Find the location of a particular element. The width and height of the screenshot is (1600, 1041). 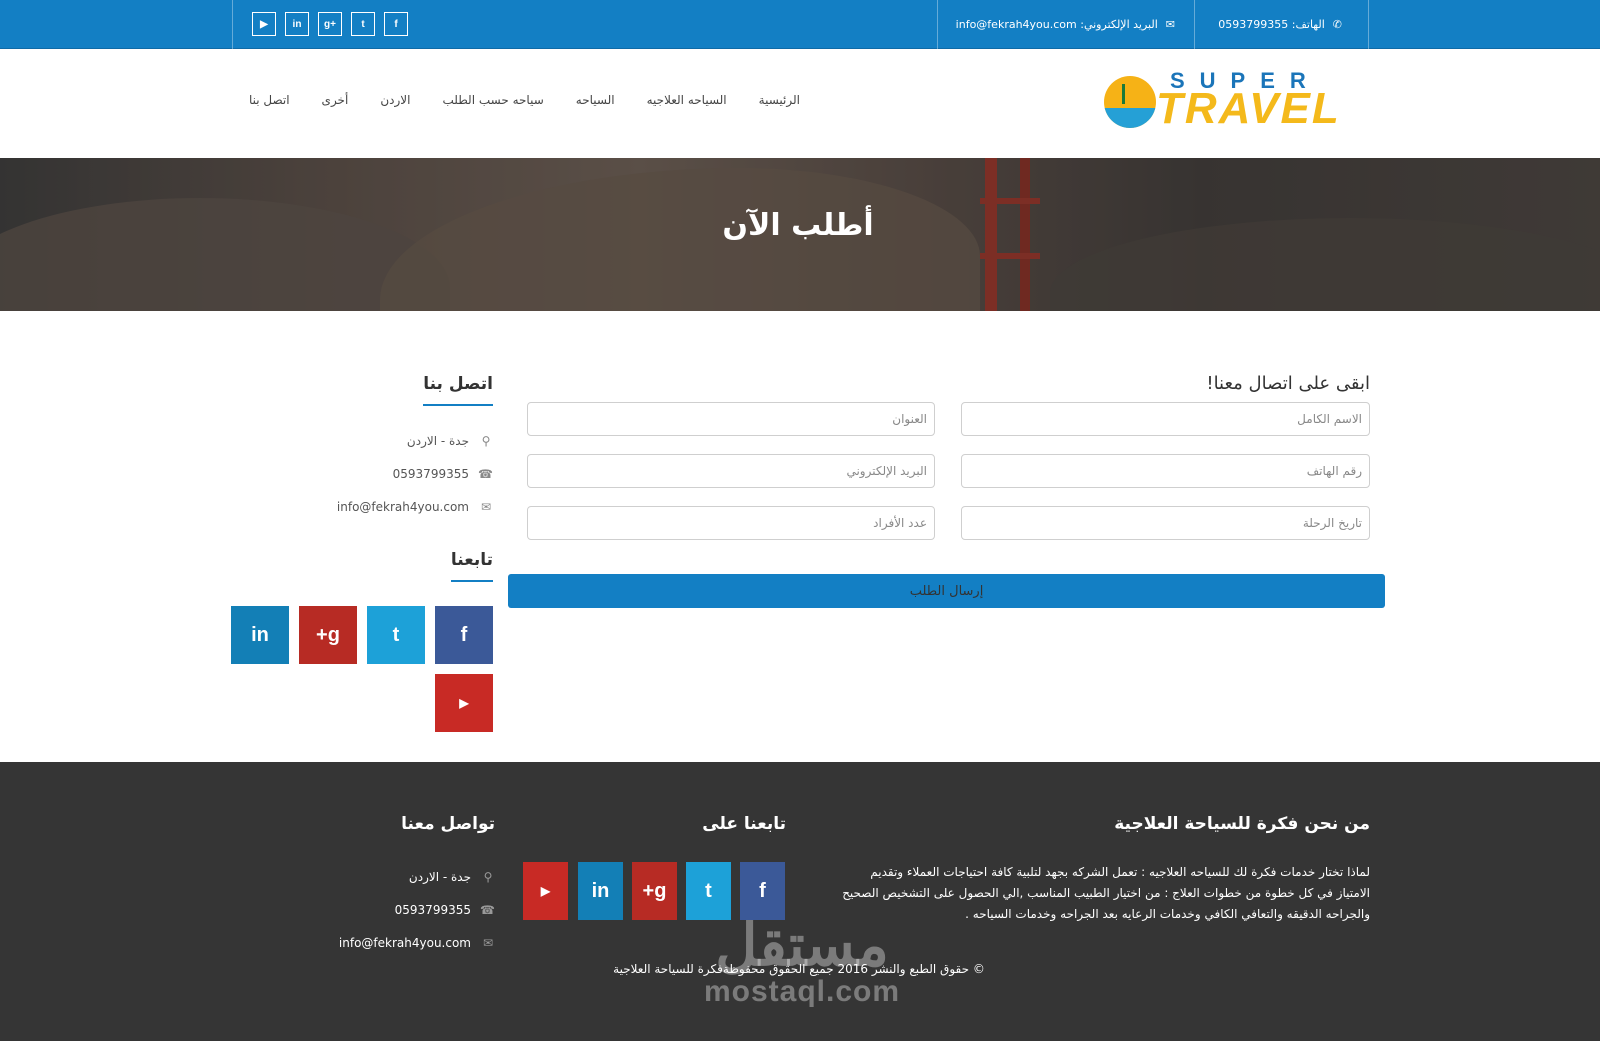

nav-item-home: الرئيسية is located at coordinates (779, 100).